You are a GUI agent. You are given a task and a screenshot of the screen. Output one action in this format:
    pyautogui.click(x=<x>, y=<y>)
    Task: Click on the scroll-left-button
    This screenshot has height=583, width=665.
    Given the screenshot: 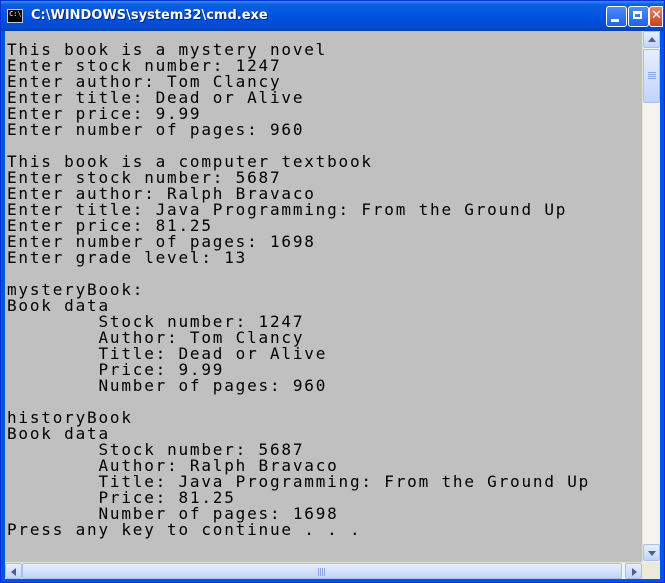 What is the action you would take?
    pyautogui.click(x=13, y=571)
    